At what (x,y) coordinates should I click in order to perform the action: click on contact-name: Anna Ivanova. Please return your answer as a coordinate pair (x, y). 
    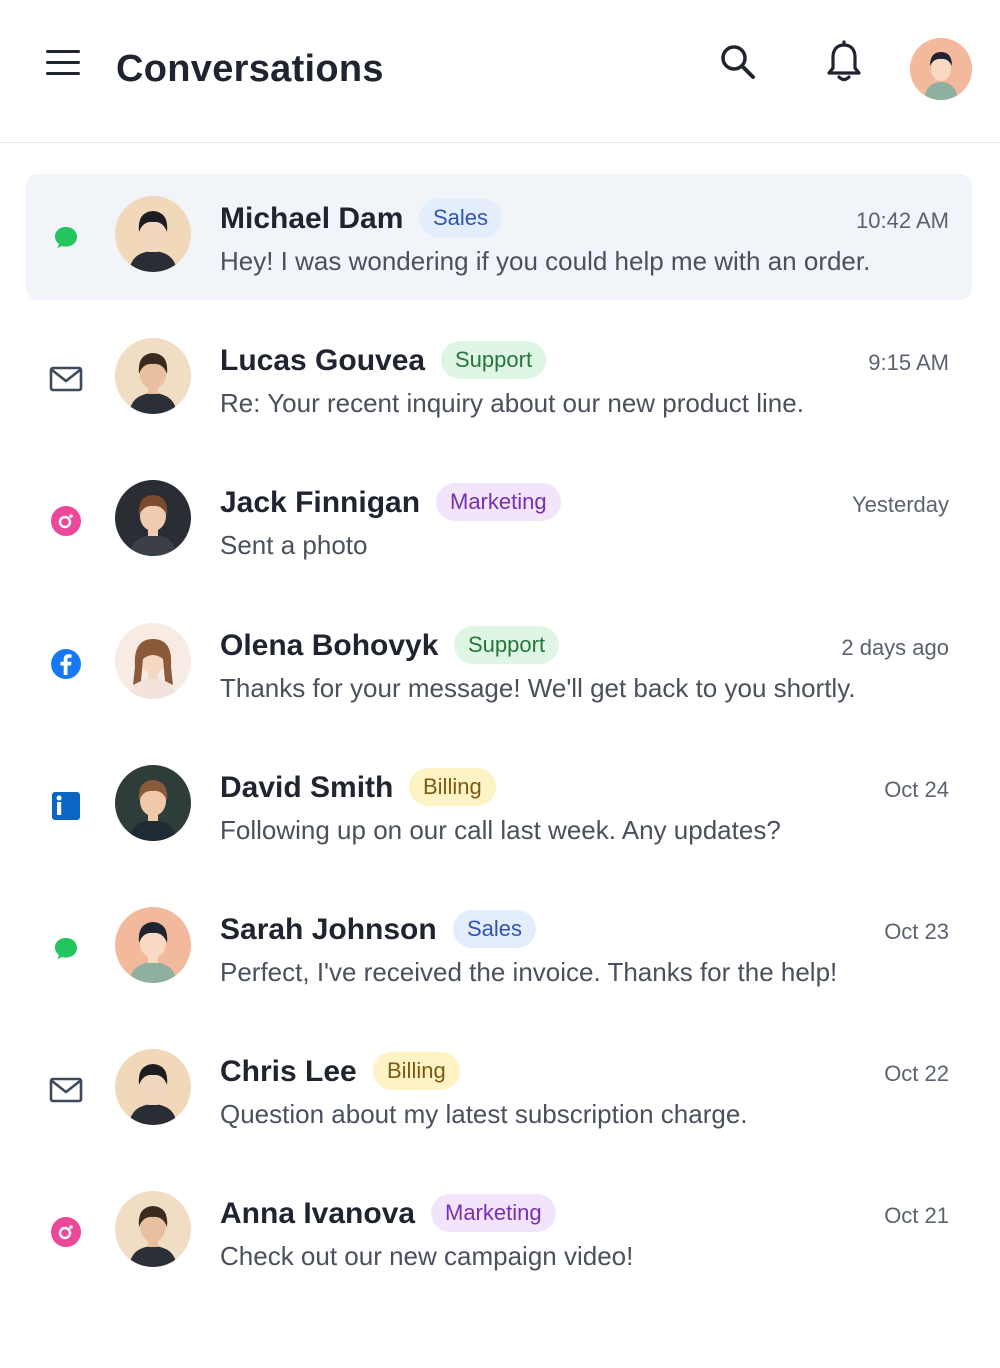
    Looking at the image, I should click on (318, 1214).